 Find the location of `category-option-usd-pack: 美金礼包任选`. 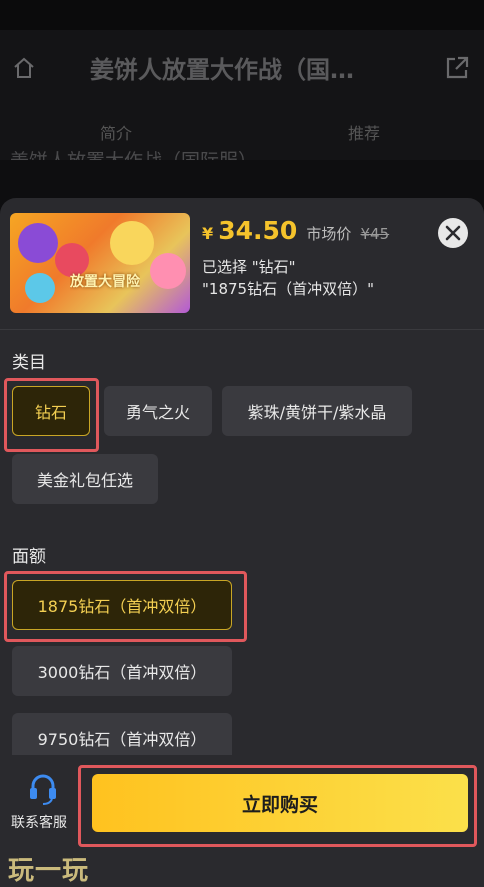

category-option-usd-pack: 美金礼包任选 is located at coordinates (85, 479).